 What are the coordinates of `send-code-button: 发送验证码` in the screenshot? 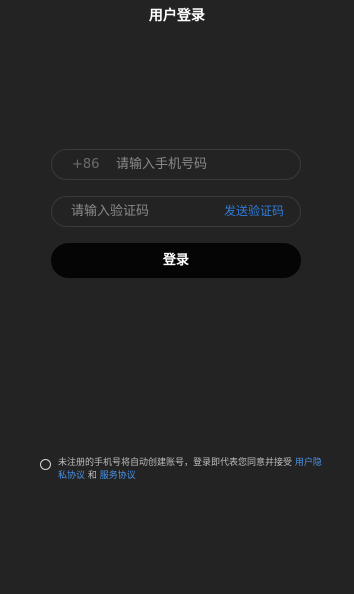 It's located at (254, 211).